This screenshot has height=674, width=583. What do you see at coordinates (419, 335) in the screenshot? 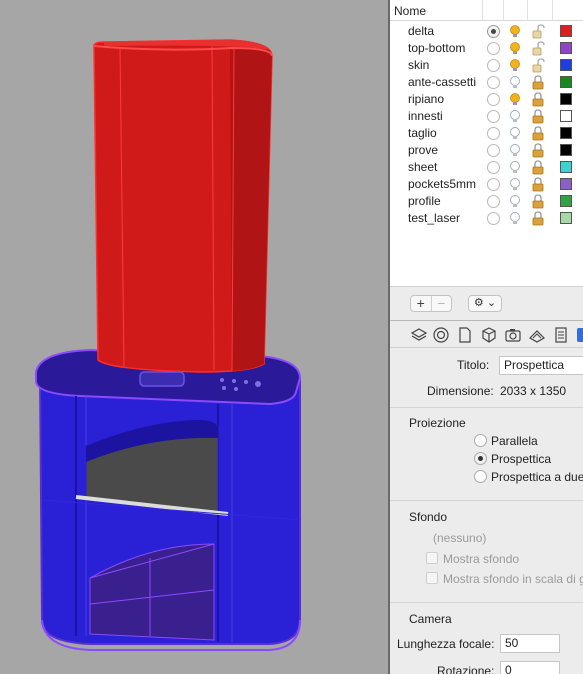
I see `layers-icon` at bounding box center [419, 335].